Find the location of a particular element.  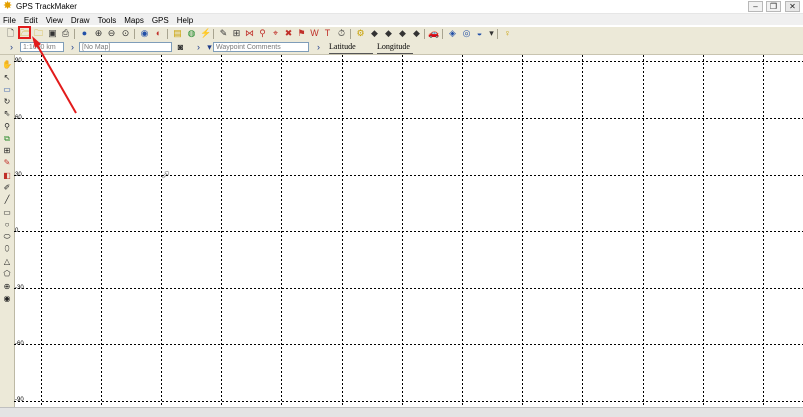

annotation-arrow is located at coordinates (54, 75).